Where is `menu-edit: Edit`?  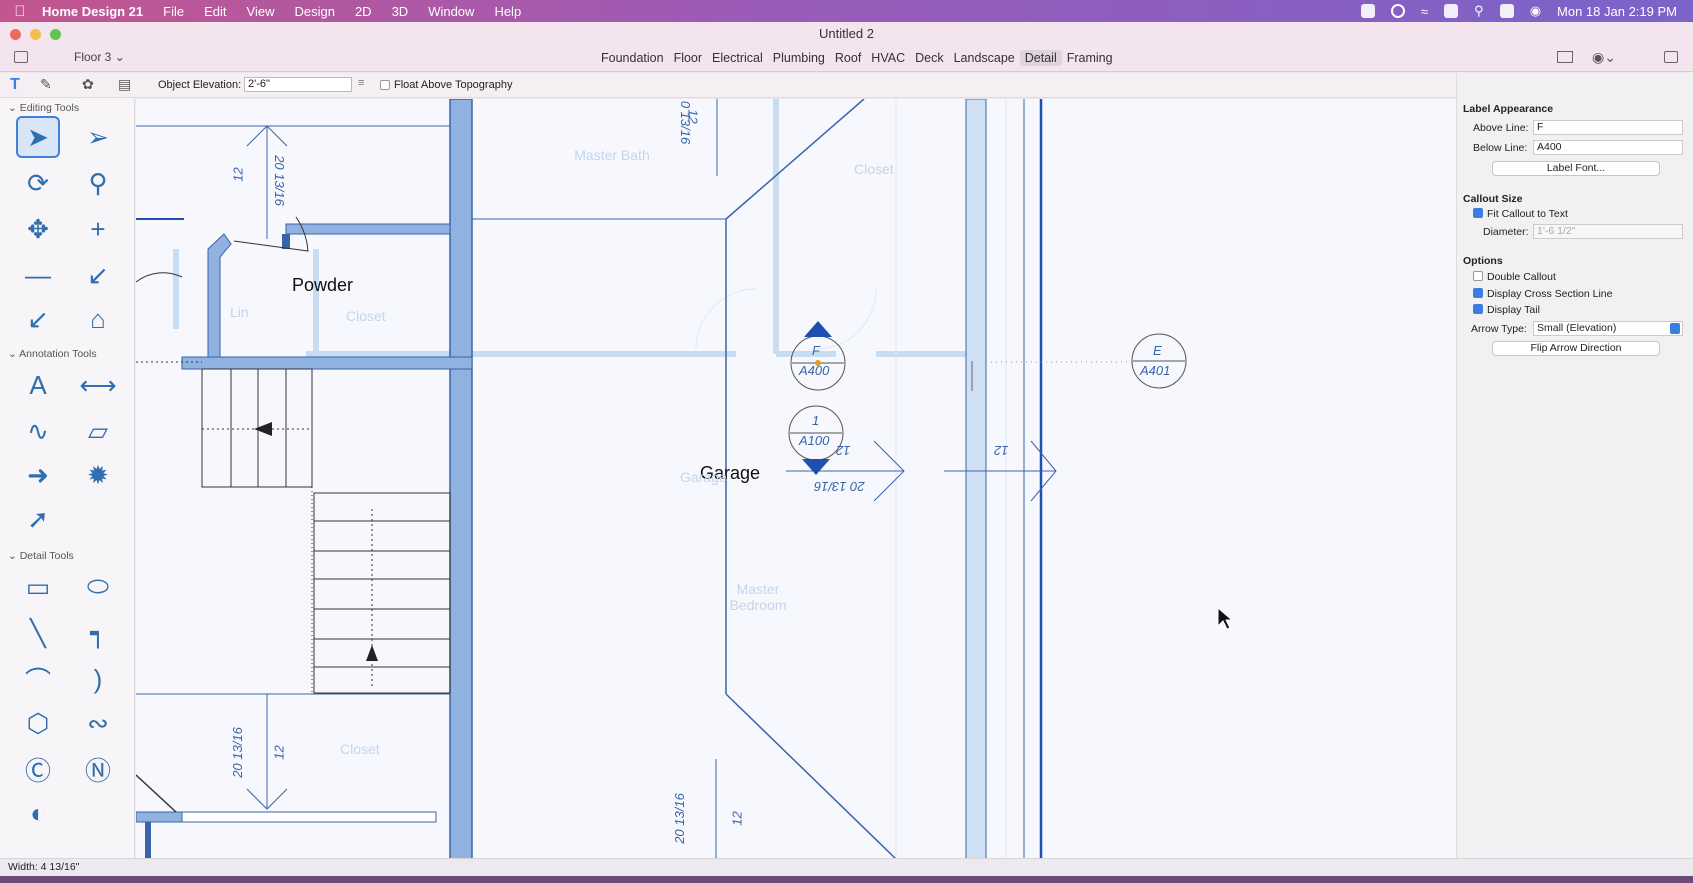 menu-edit: Edit is located at coordinates (215, 11).